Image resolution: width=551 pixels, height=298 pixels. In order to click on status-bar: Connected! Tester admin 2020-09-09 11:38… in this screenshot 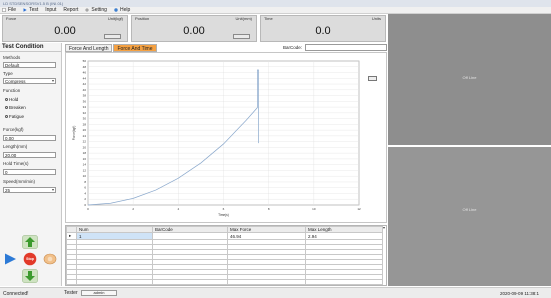, I will do `click(275, 292)`.